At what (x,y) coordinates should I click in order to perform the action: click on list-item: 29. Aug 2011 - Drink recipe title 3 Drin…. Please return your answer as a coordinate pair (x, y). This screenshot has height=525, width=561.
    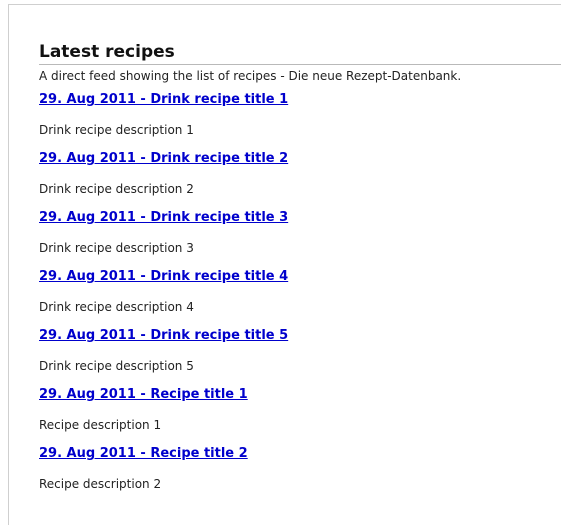
    Looking at the image, I should click on (300, 233).